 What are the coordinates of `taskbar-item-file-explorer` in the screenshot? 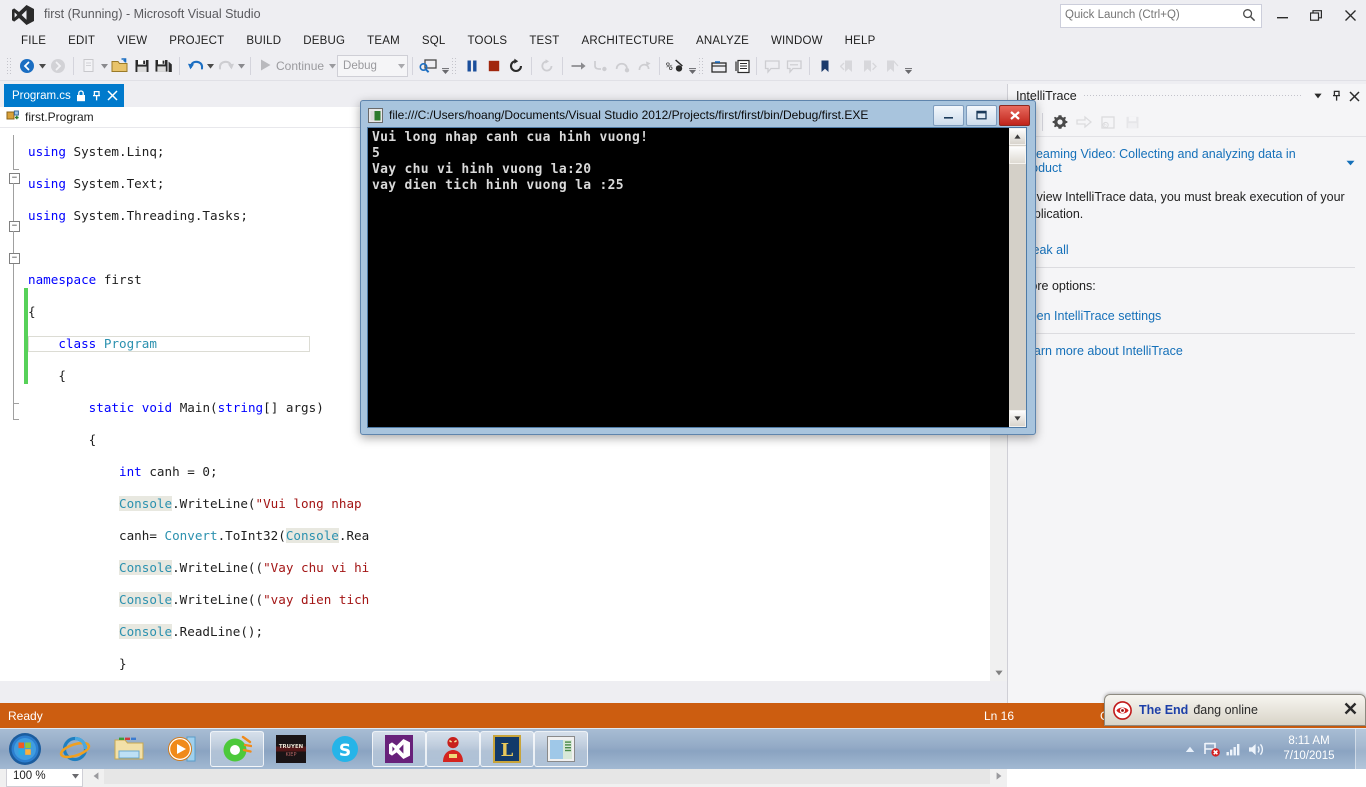 It's located at (129, 749).